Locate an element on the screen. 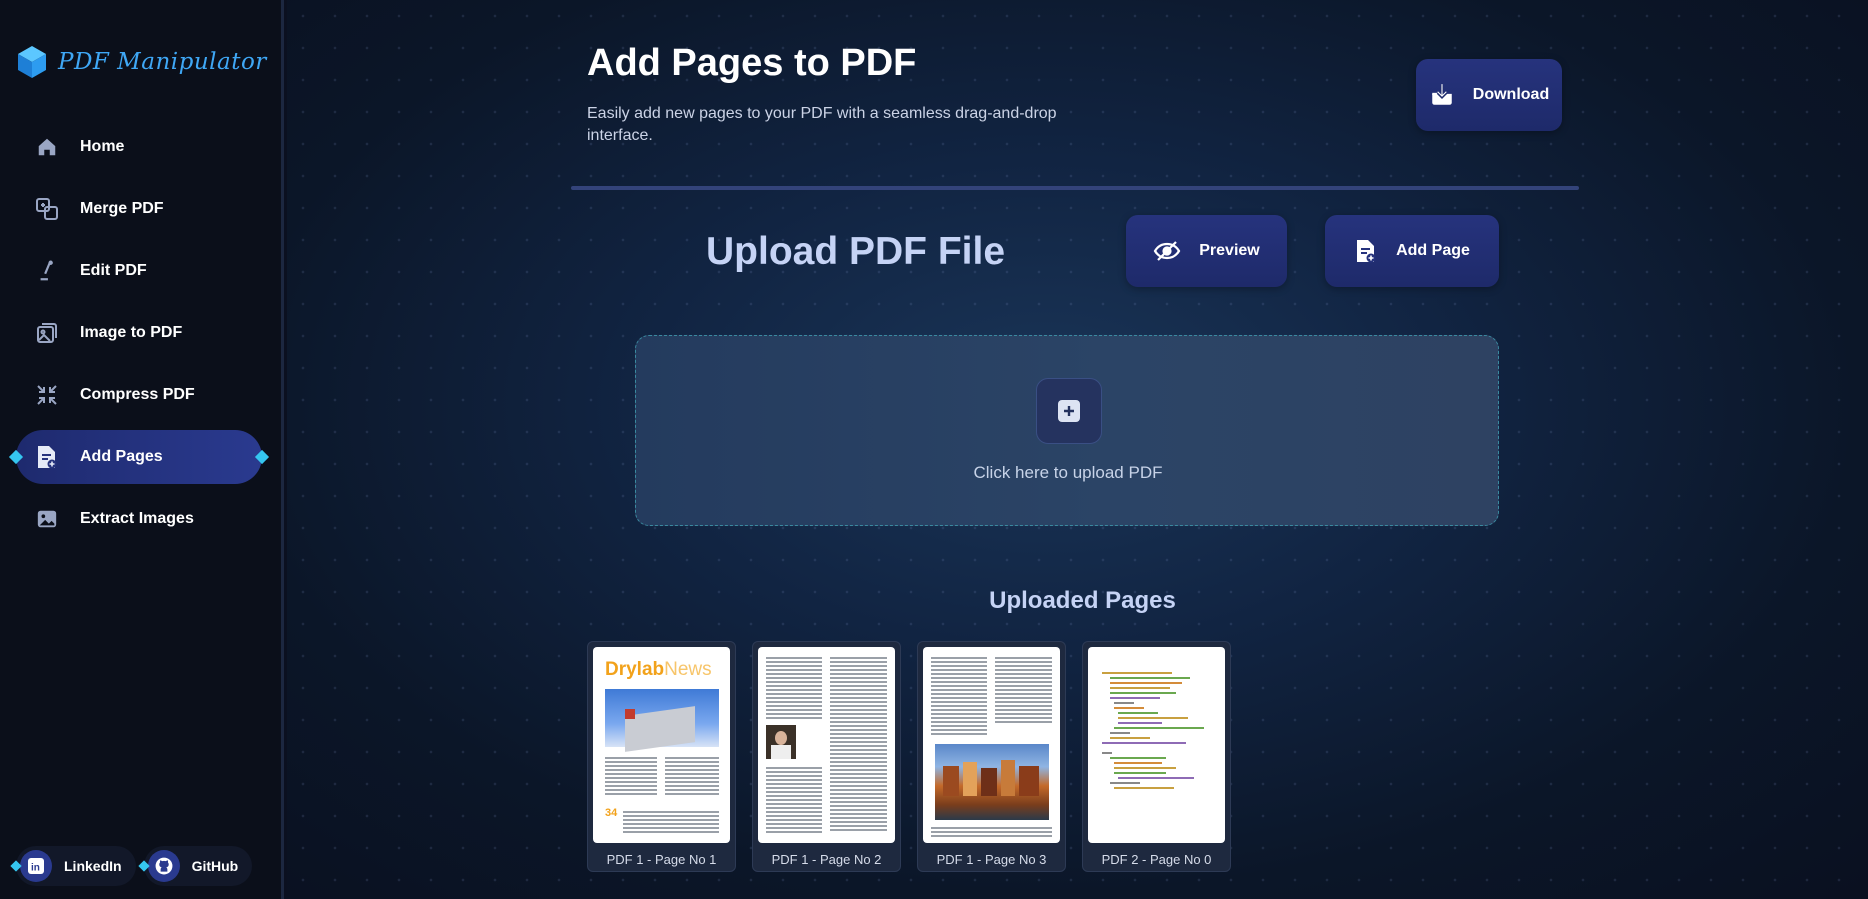  page-thumbnail: PDF 2 - Page No 0 is located at coordinates (1156, 756).